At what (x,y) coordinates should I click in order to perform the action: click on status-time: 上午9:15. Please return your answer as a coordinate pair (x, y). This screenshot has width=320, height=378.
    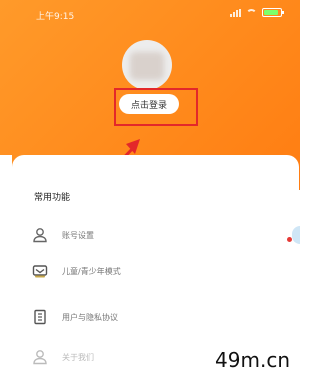
    Looking at the image, I should click on (55, 17).